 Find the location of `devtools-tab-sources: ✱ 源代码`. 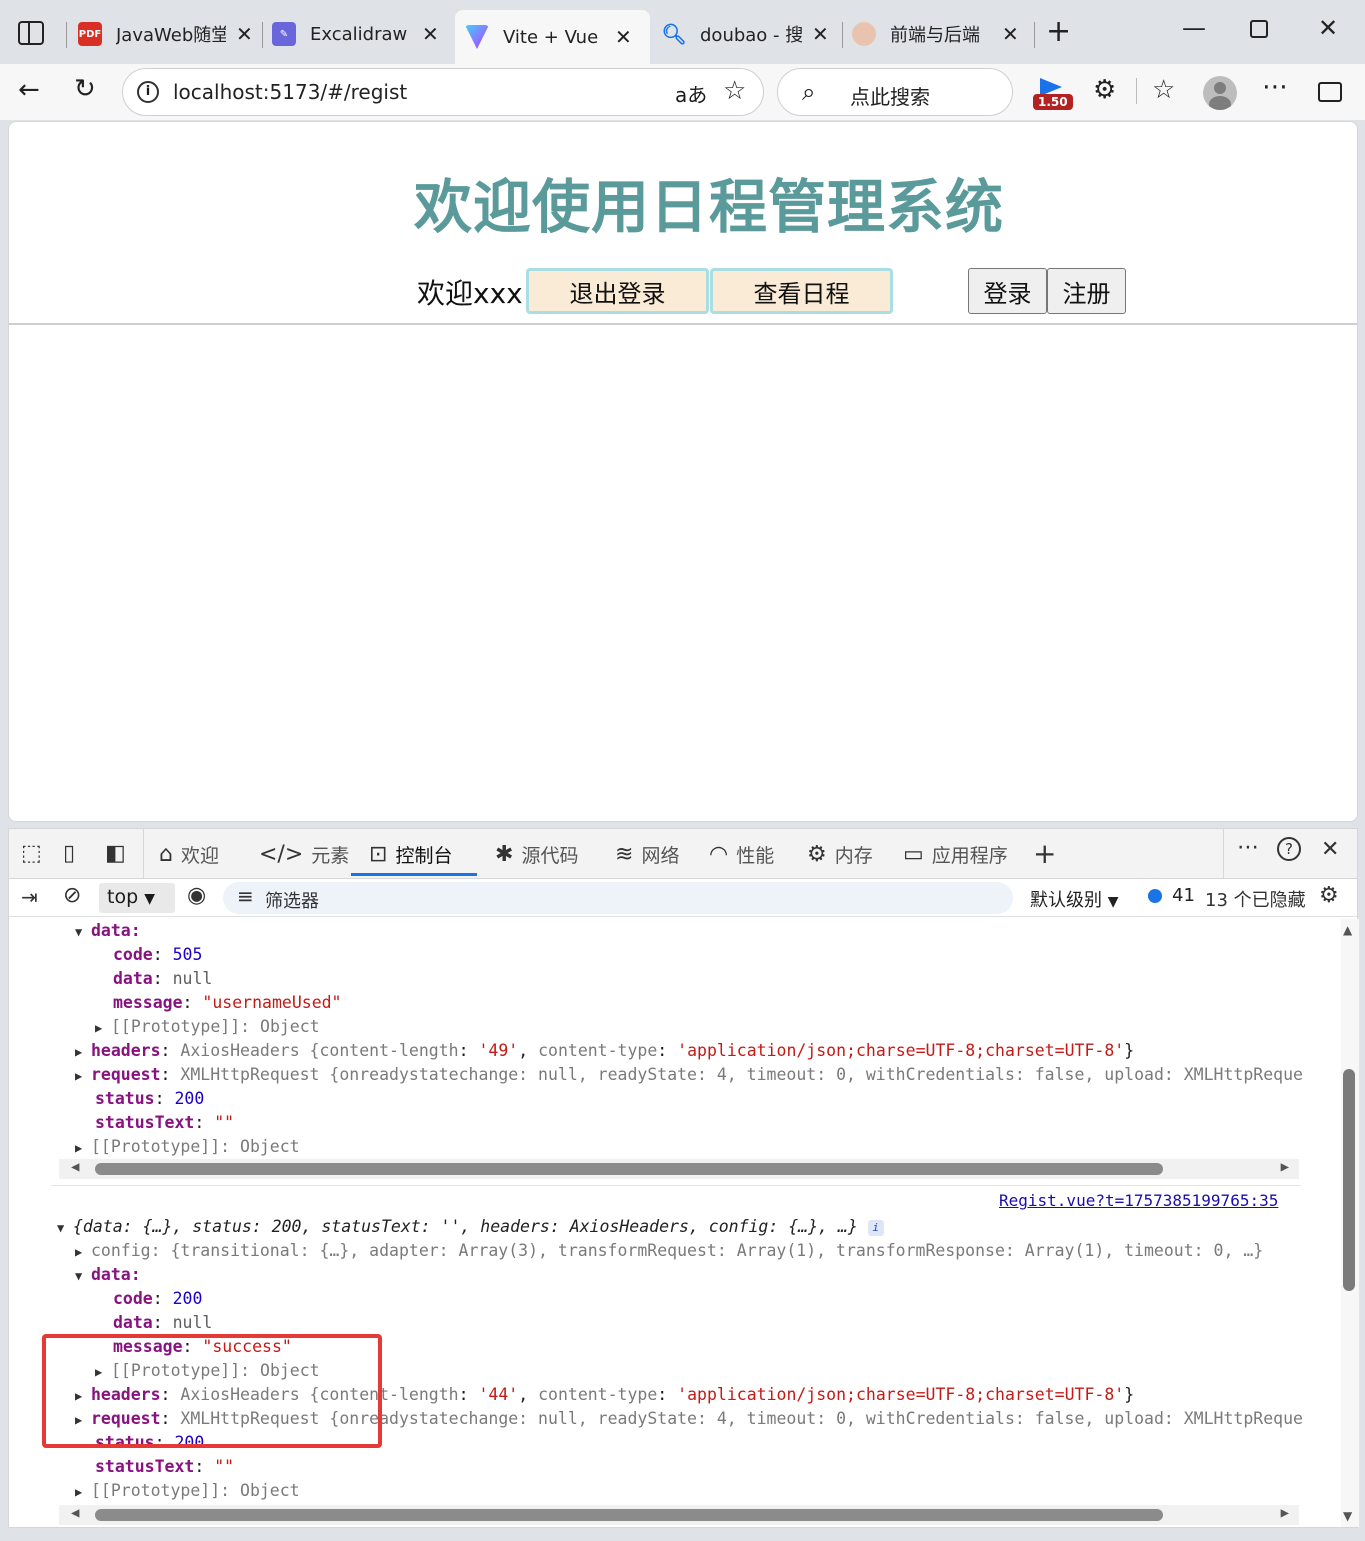

devtools-tab-sources: ✱ 源代码 is located at coordinates (536, 854).